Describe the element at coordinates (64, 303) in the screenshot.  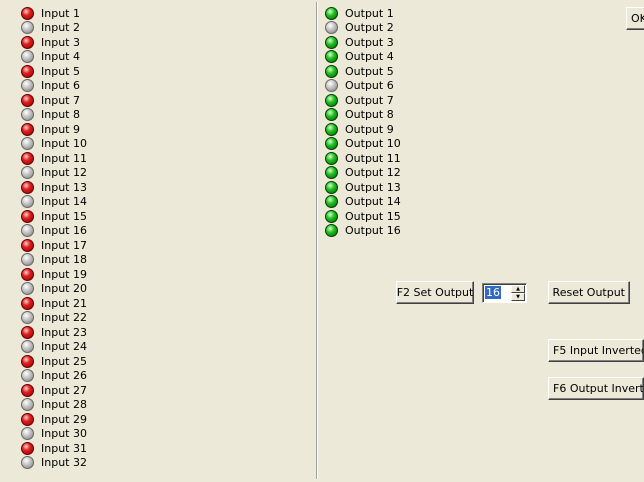
I see `input-row-label: Input 21` at that location.